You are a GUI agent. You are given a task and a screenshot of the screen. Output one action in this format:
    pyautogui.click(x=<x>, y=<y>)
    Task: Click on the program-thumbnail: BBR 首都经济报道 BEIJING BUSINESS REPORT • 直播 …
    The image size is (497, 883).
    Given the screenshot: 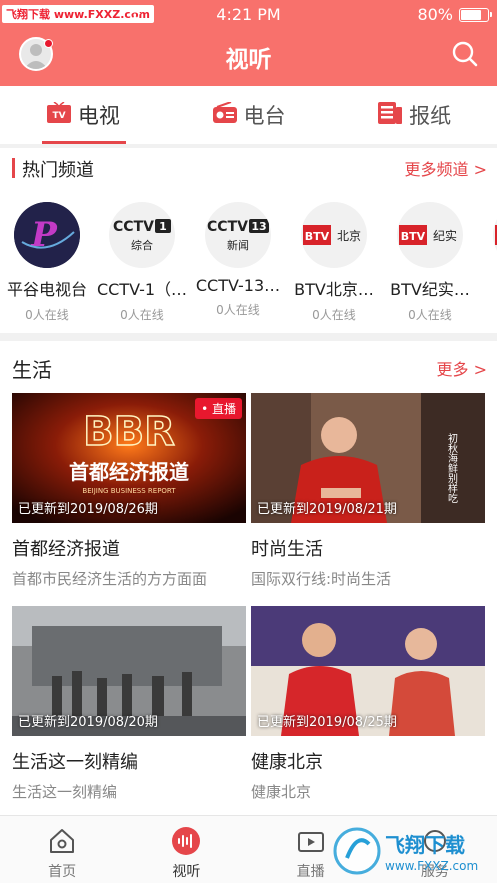 What is the action you would take?
    pyautogui.click(x=129, y=458)
    